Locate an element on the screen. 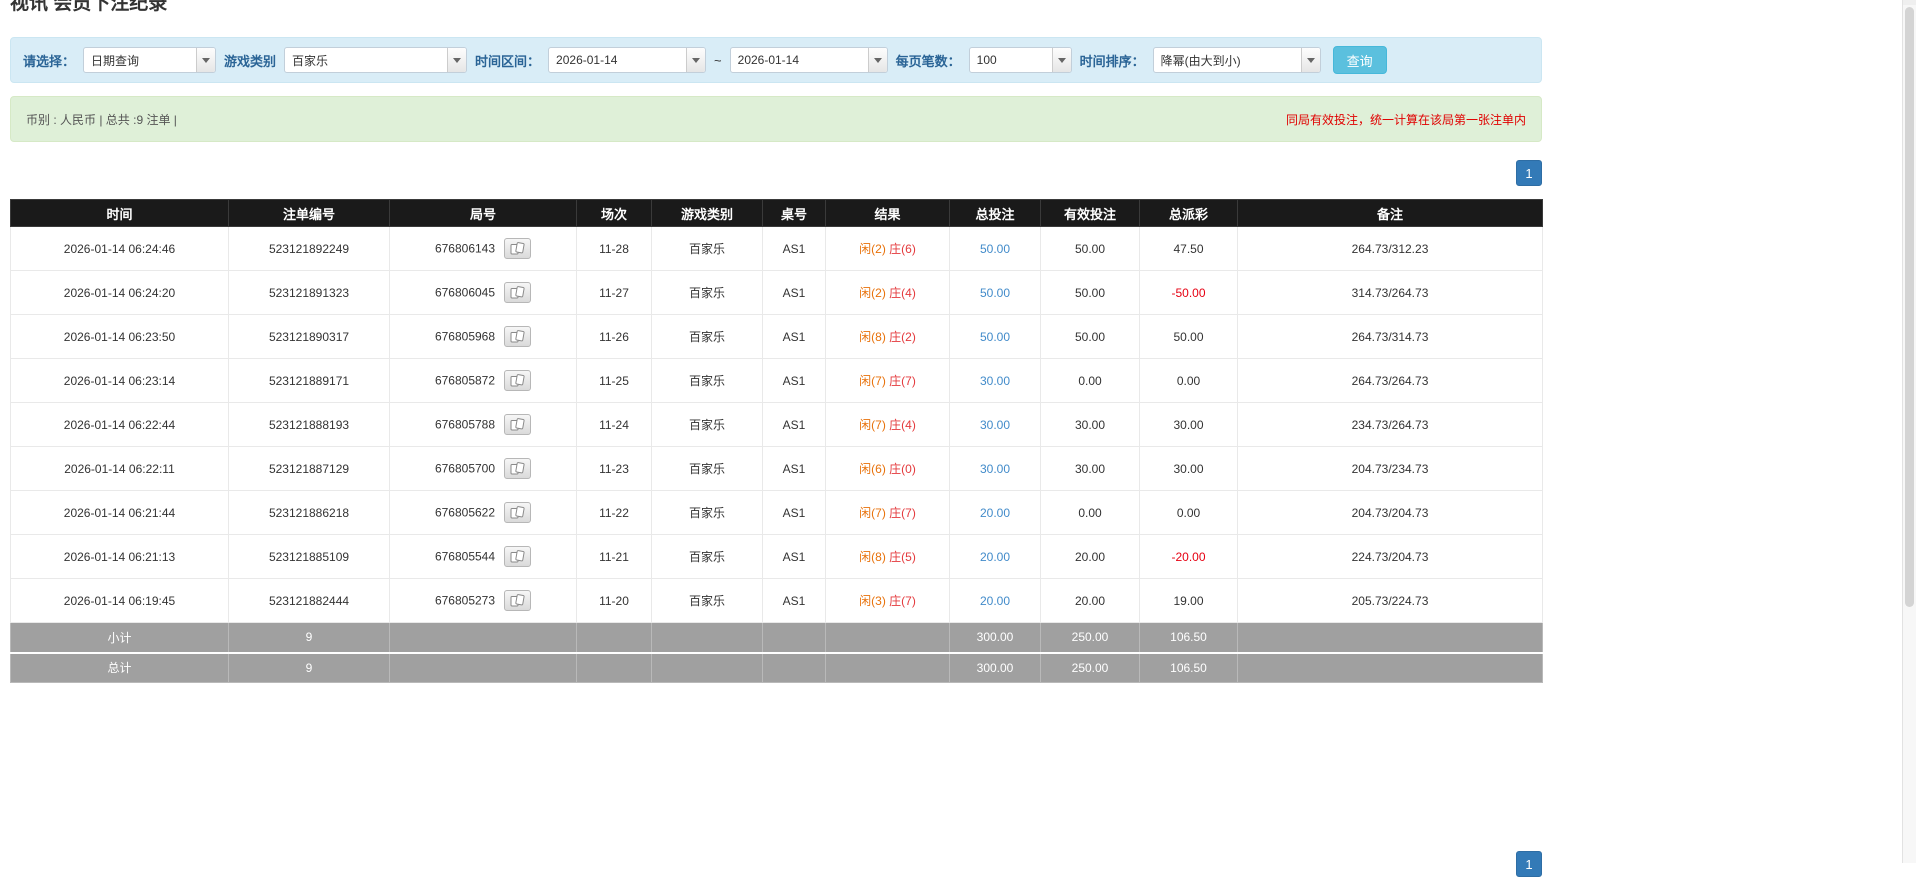  cell-session: 11-28 is located at coordinates (614, 248).